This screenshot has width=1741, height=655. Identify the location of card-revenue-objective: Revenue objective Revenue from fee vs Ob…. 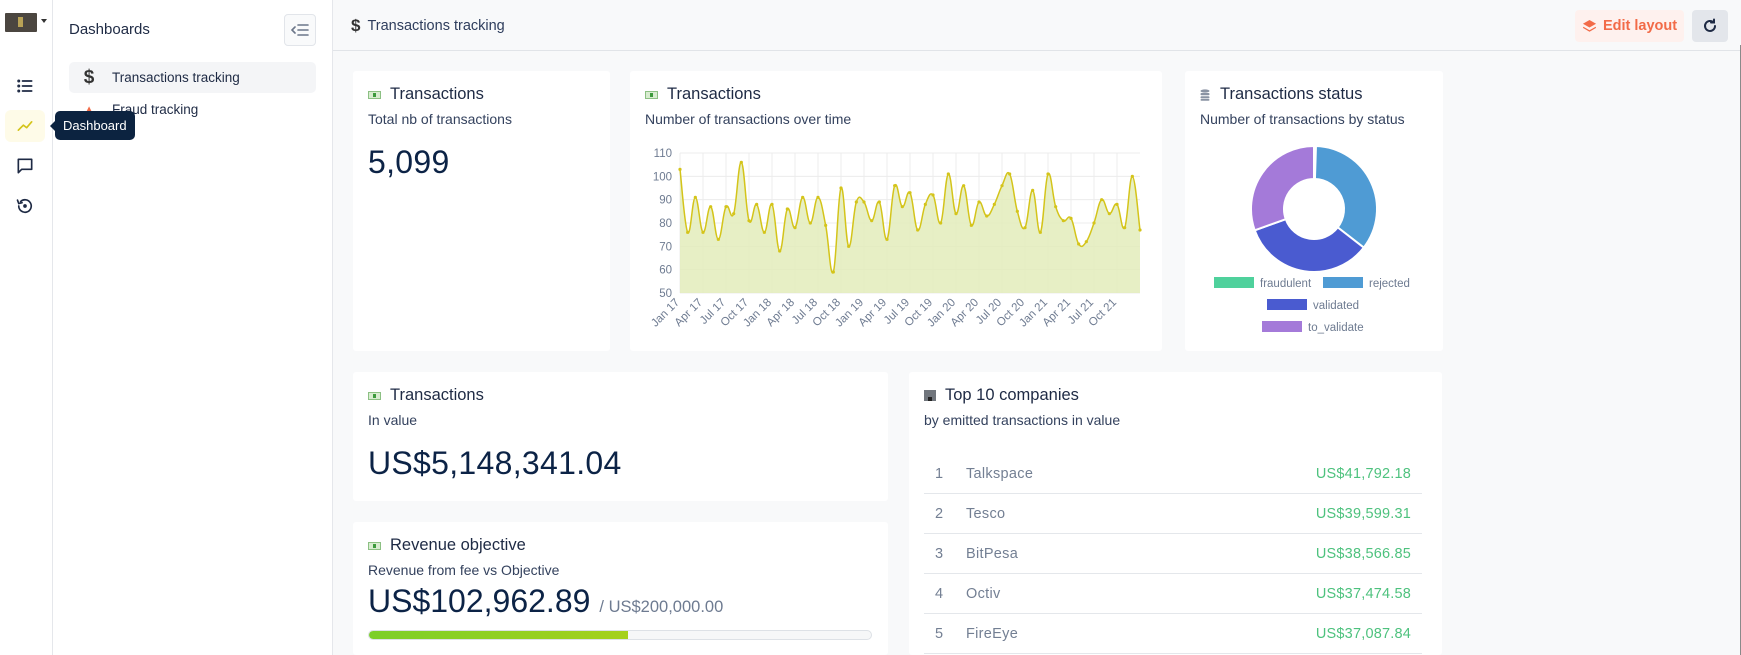
(620, 588).